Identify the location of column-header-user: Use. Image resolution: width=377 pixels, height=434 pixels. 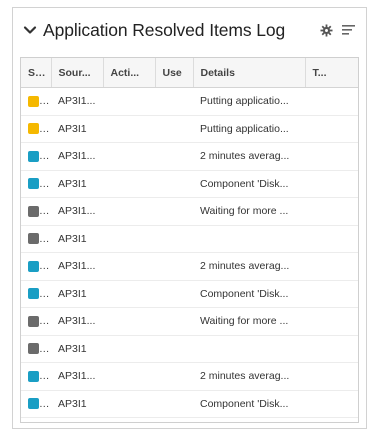
(174, 73).